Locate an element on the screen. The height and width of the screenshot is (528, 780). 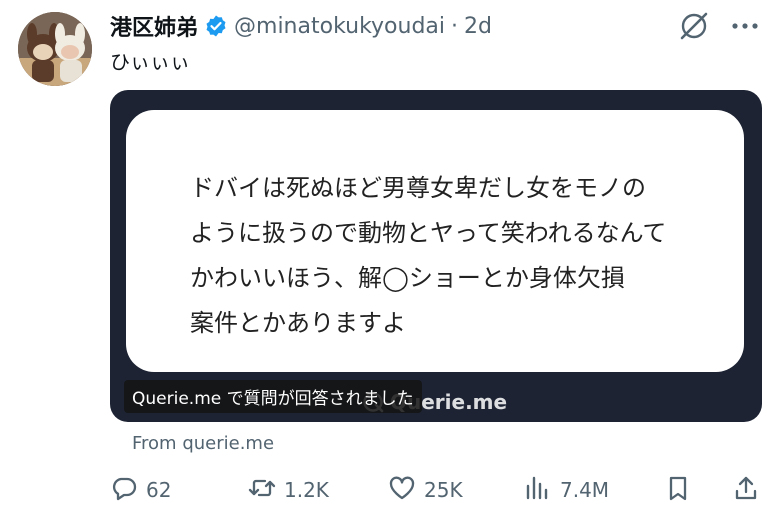
bookmark-button is located at coordinates (678, 490).